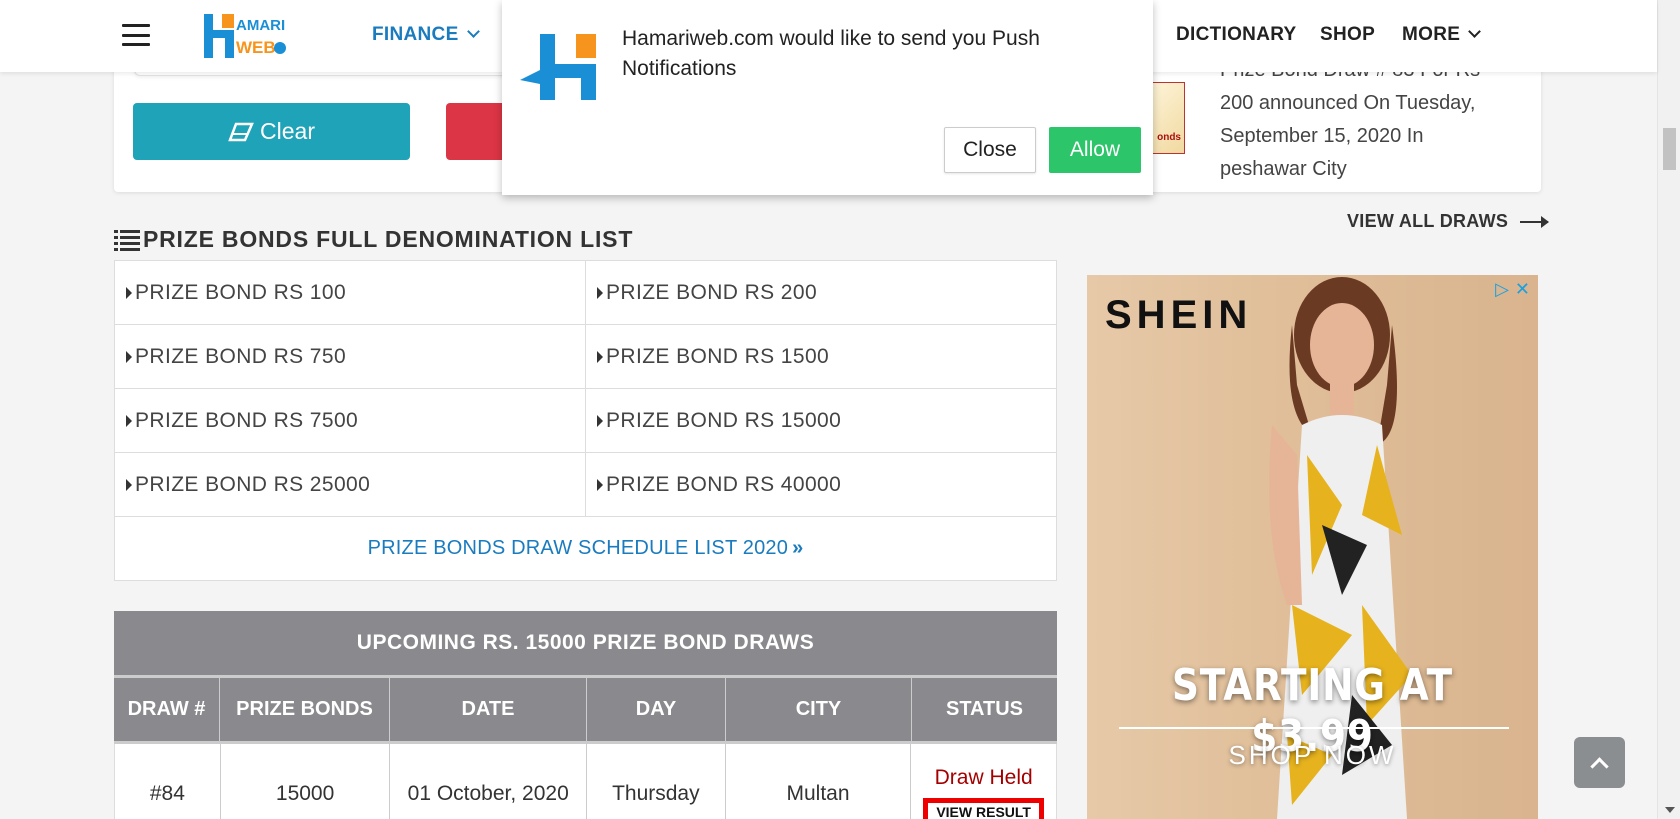  Describe the element at coordinates (241, 356) in the screenshot. I see `denomination-label: PRIZE BOND RS 750` at that location.